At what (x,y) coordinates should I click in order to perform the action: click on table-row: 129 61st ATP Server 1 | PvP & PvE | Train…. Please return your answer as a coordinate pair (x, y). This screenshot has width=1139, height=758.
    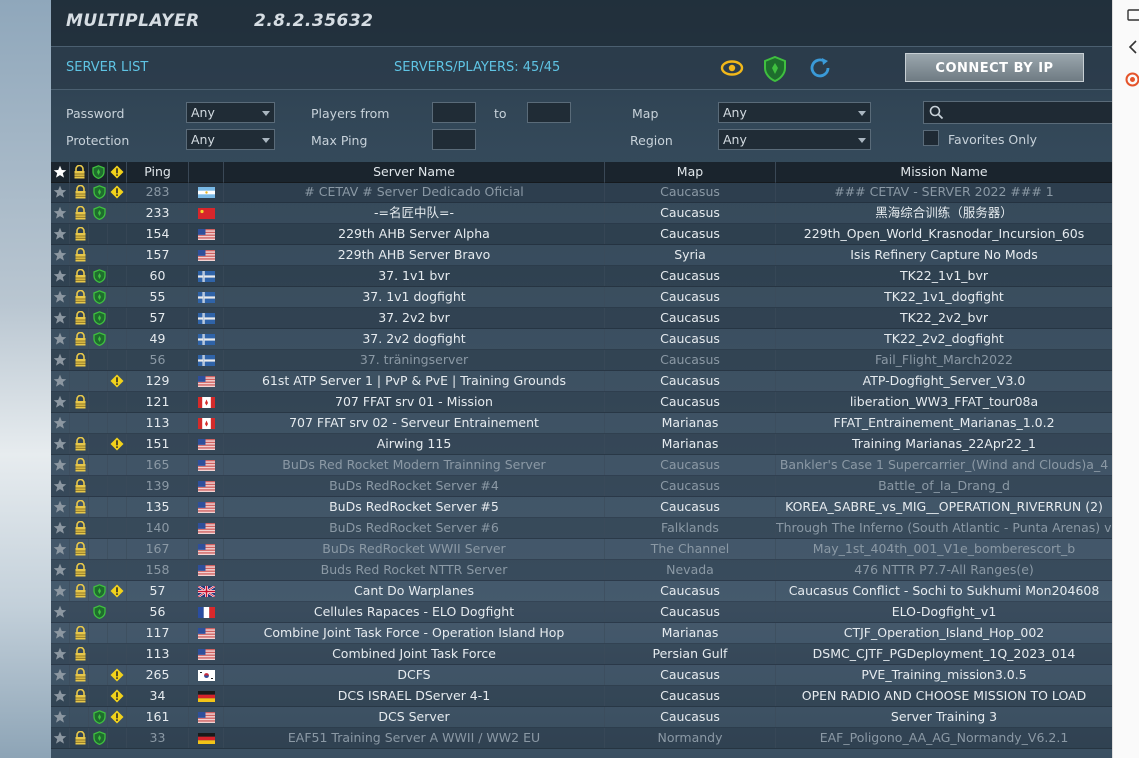
    Looking at the image, I should click on (581, 381).